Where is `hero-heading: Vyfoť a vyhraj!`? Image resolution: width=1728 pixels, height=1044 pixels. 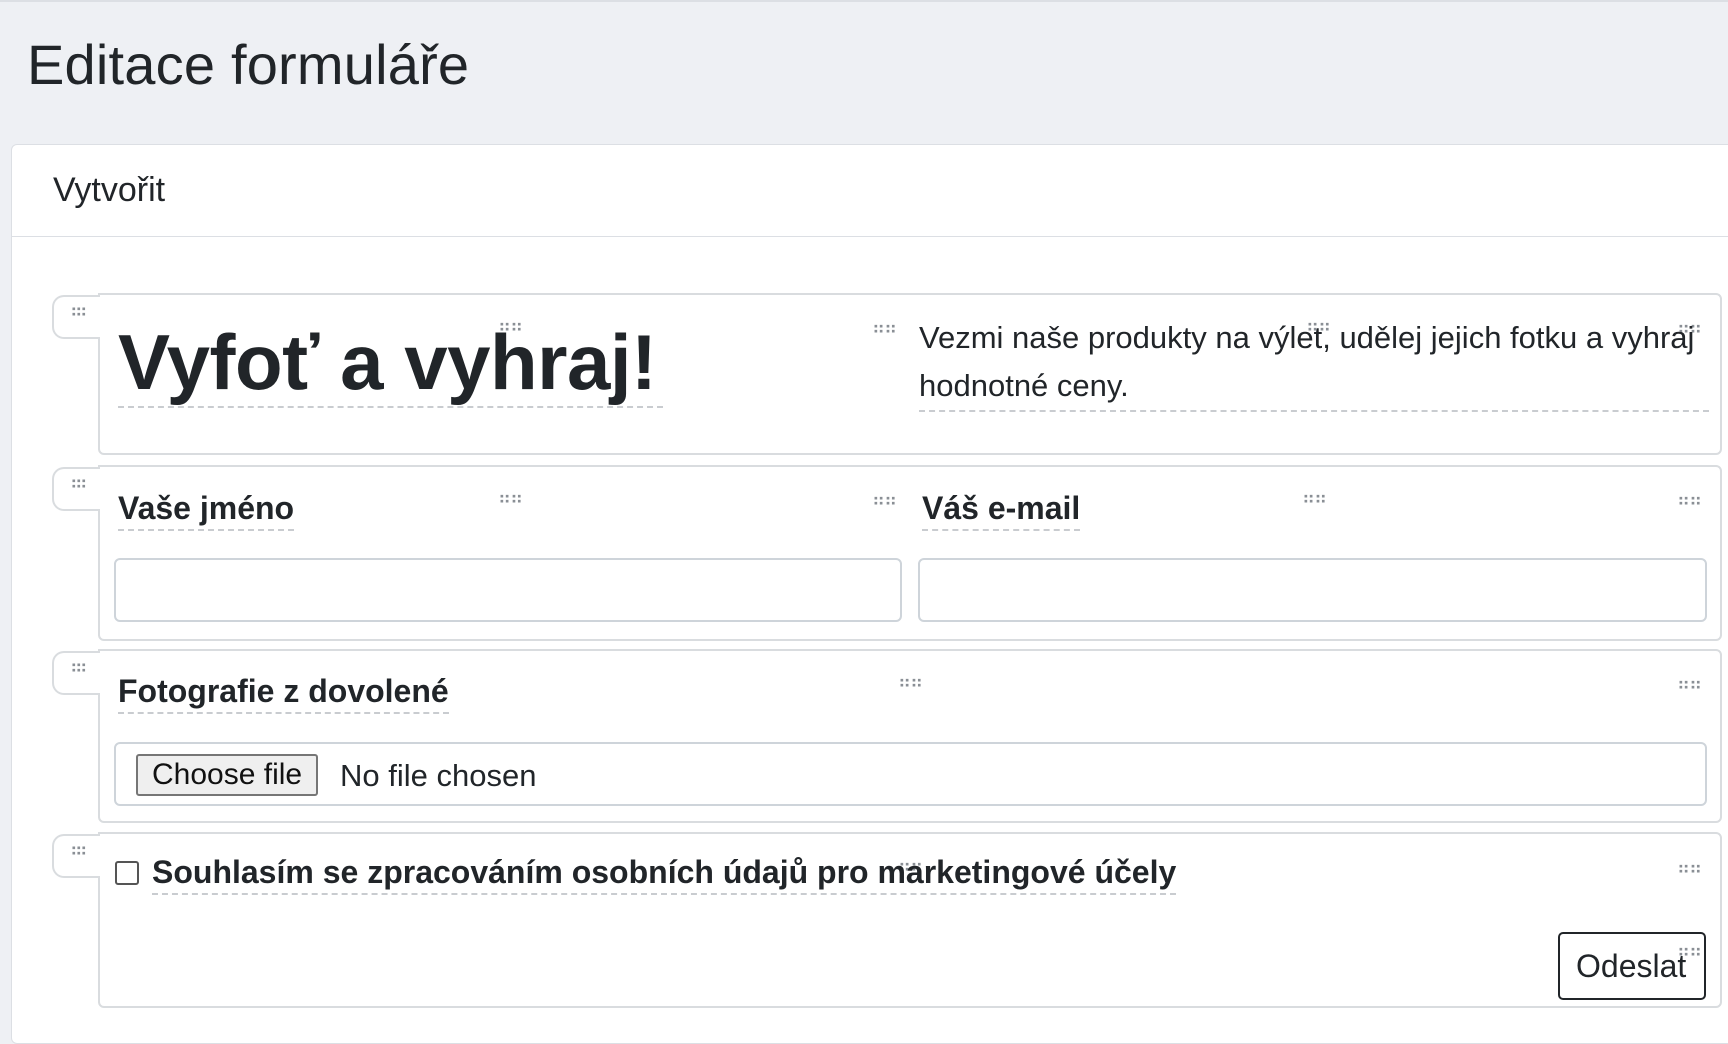
hero-heading: Vyfoť a vyhraj! is located at coordinates (390, 364).